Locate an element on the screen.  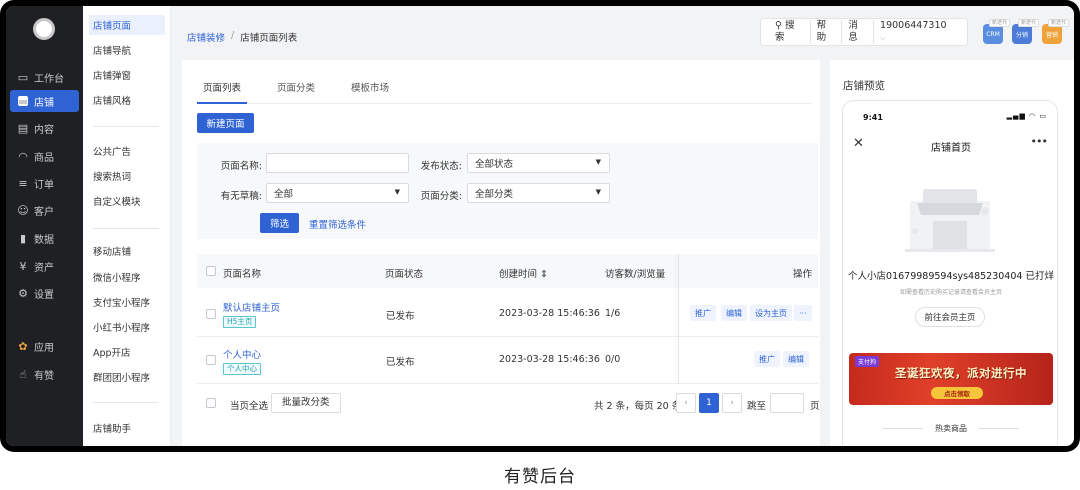
created-time: 2023-03-28 15:46:36 is located at coordinates (549, 359).